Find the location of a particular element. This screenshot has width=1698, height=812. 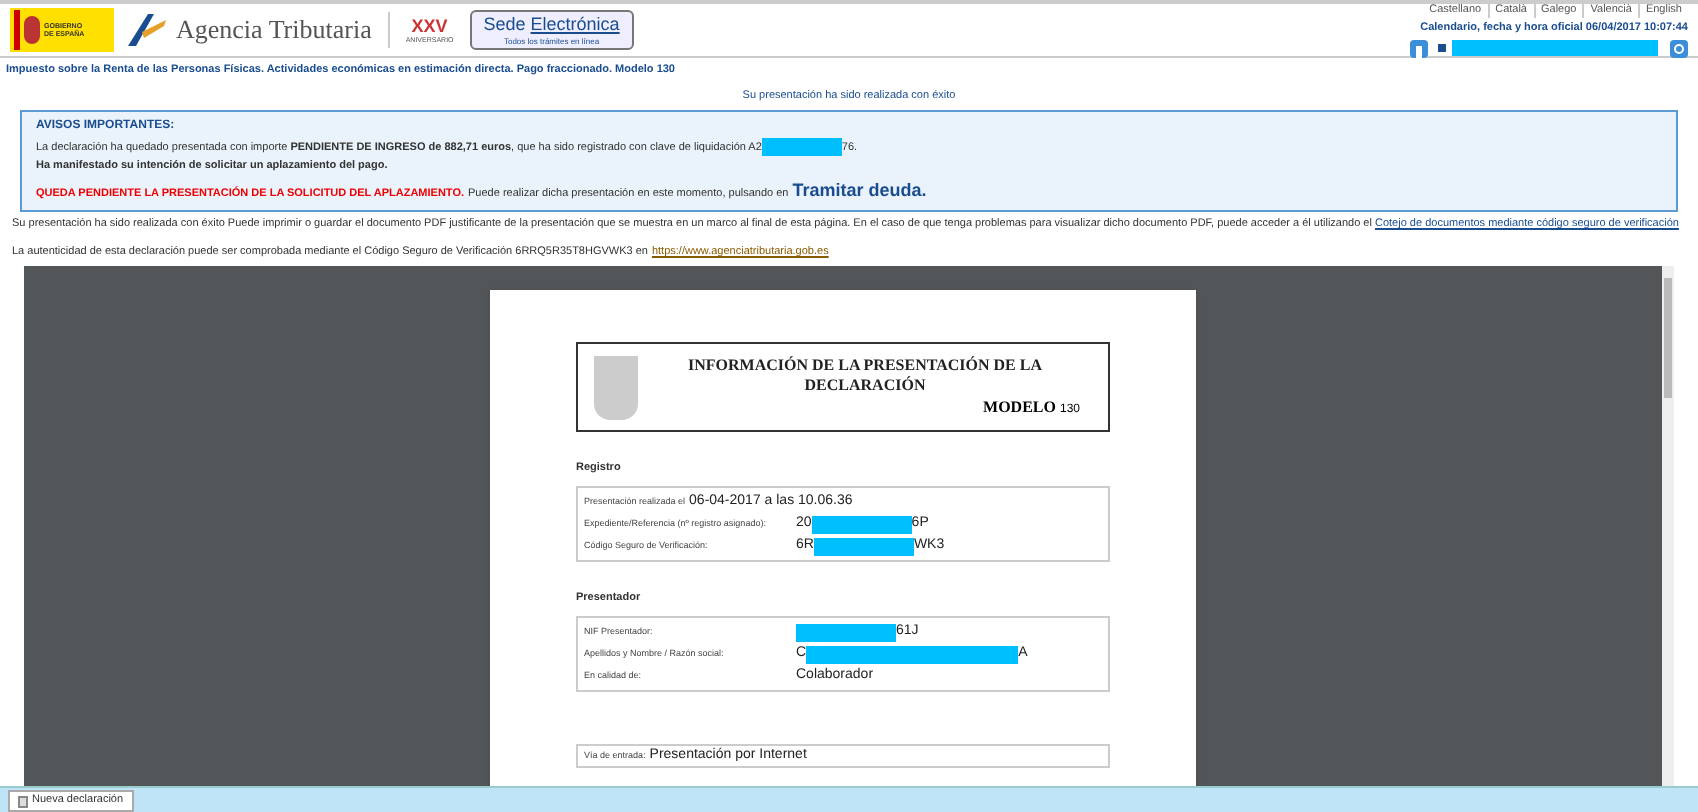

agency-name: Agencia Tributaria is located at coordinates (274, 30).